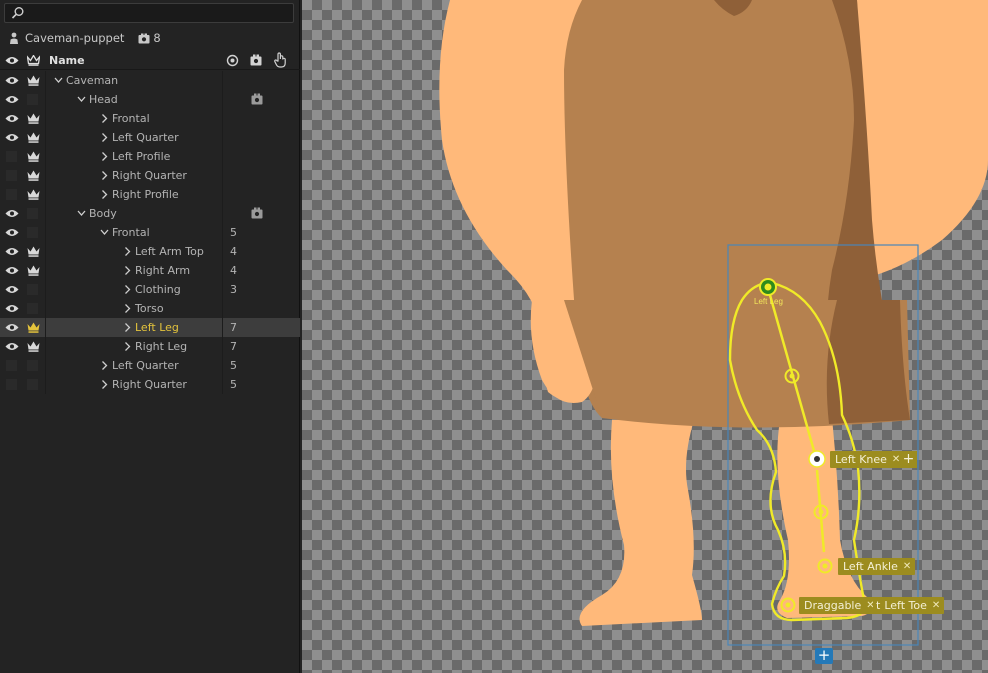 The height and width of the screenshot is (673, 988). I want to click on layer-row: Right Profile, so click(150, 194).